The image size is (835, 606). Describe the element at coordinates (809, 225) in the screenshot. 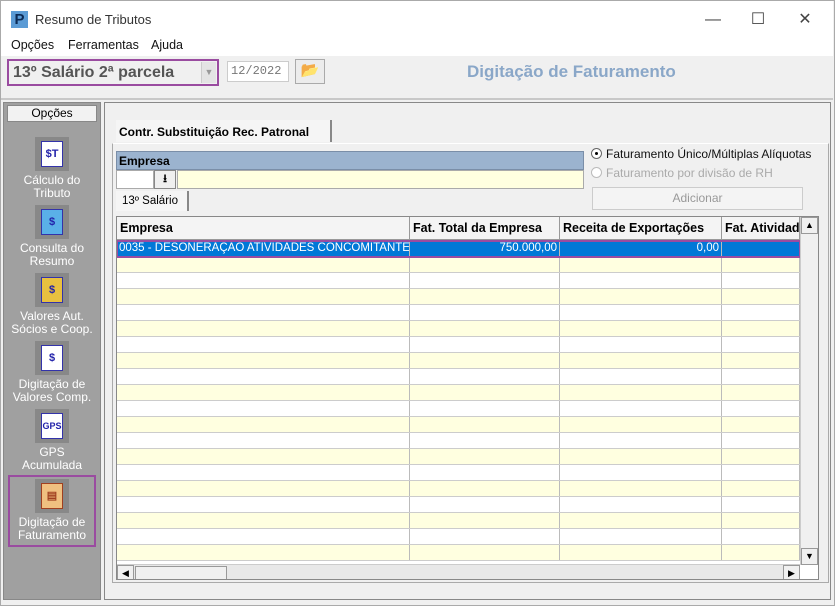

I see `scroll-up-icon: ▲` at that location.